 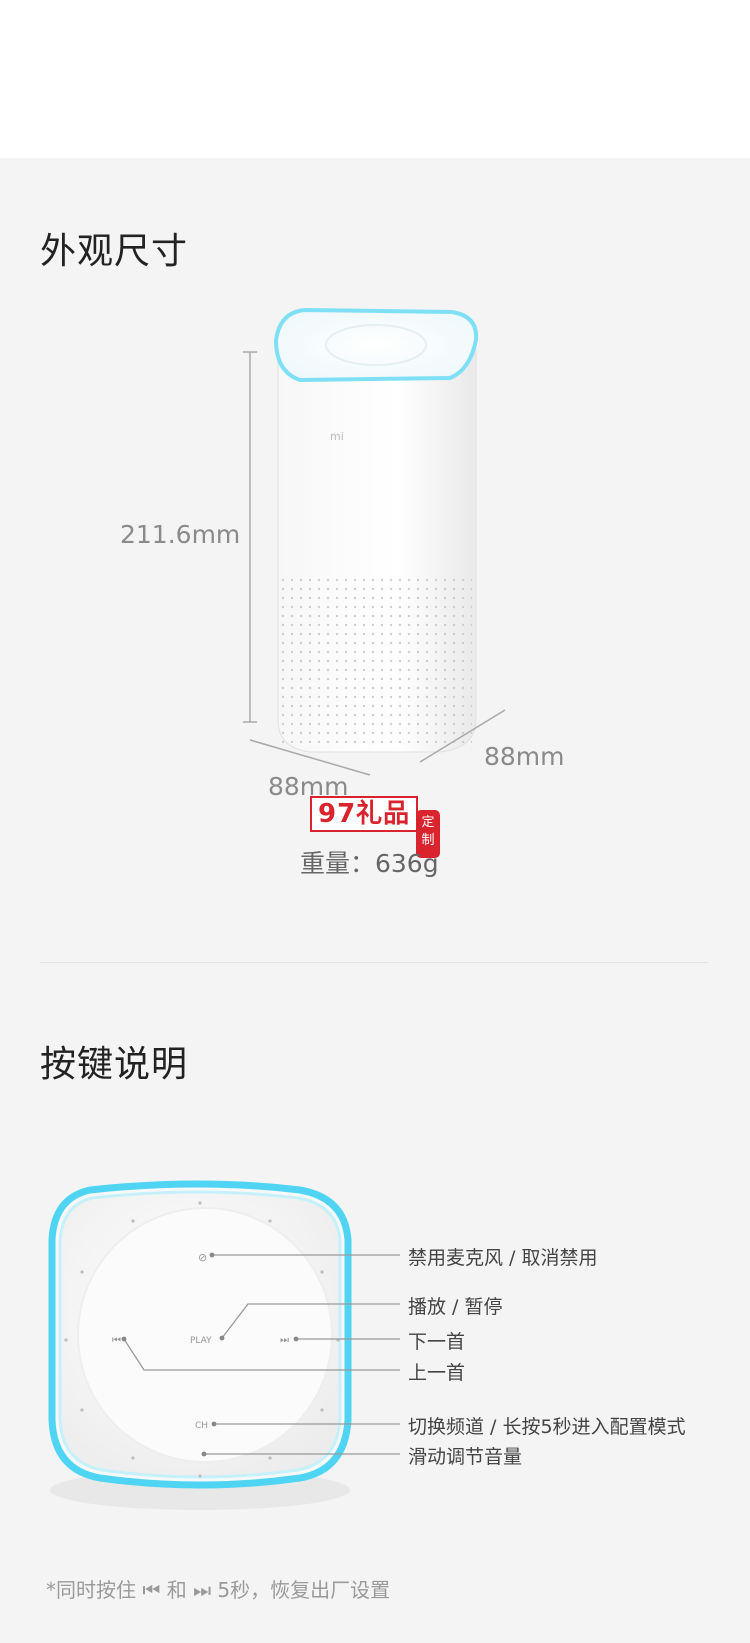 What do you see at coordinates (524, 756) in the screenshot?
I see `depth-label: 88mm` at bounding box center [524, 756].